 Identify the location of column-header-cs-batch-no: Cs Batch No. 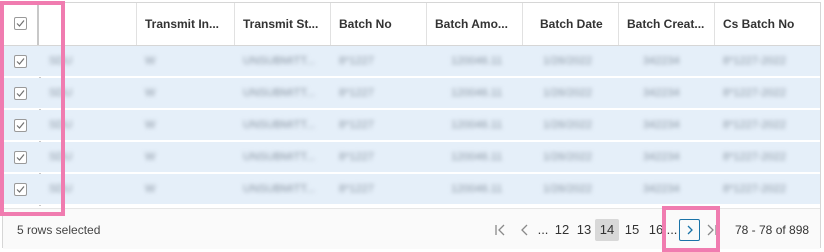
(768, 24).